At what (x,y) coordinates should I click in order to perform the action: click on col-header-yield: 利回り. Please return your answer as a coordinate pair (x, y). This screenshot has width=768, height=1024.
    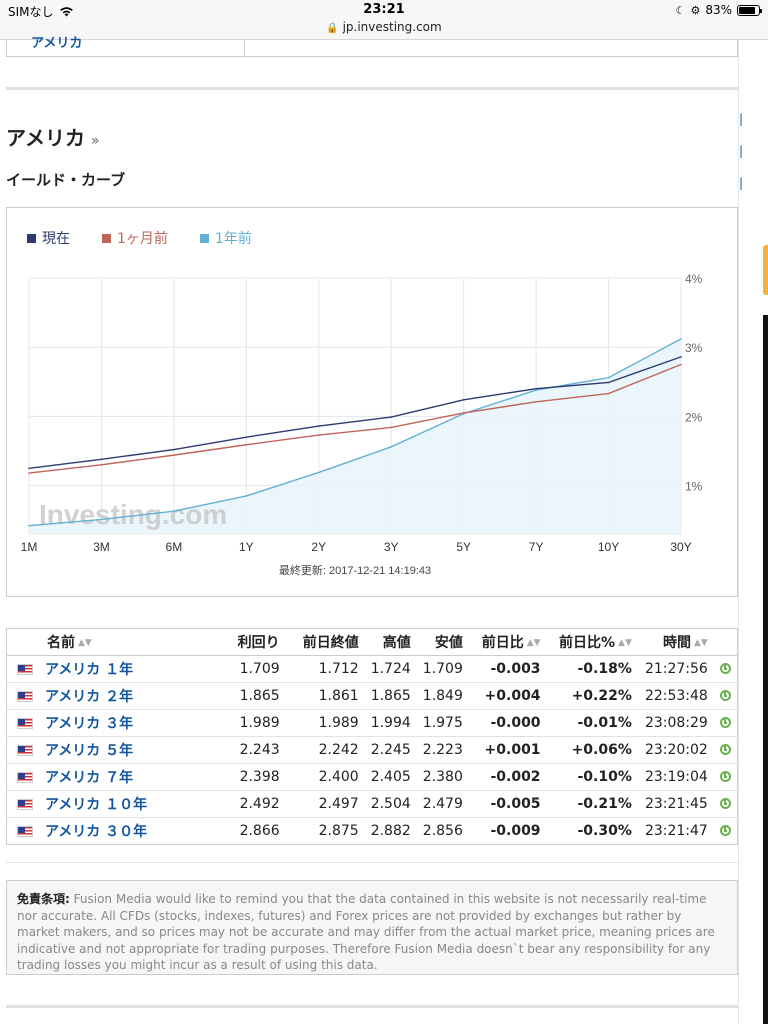
    Looking at the image, I should click on (250, 642).